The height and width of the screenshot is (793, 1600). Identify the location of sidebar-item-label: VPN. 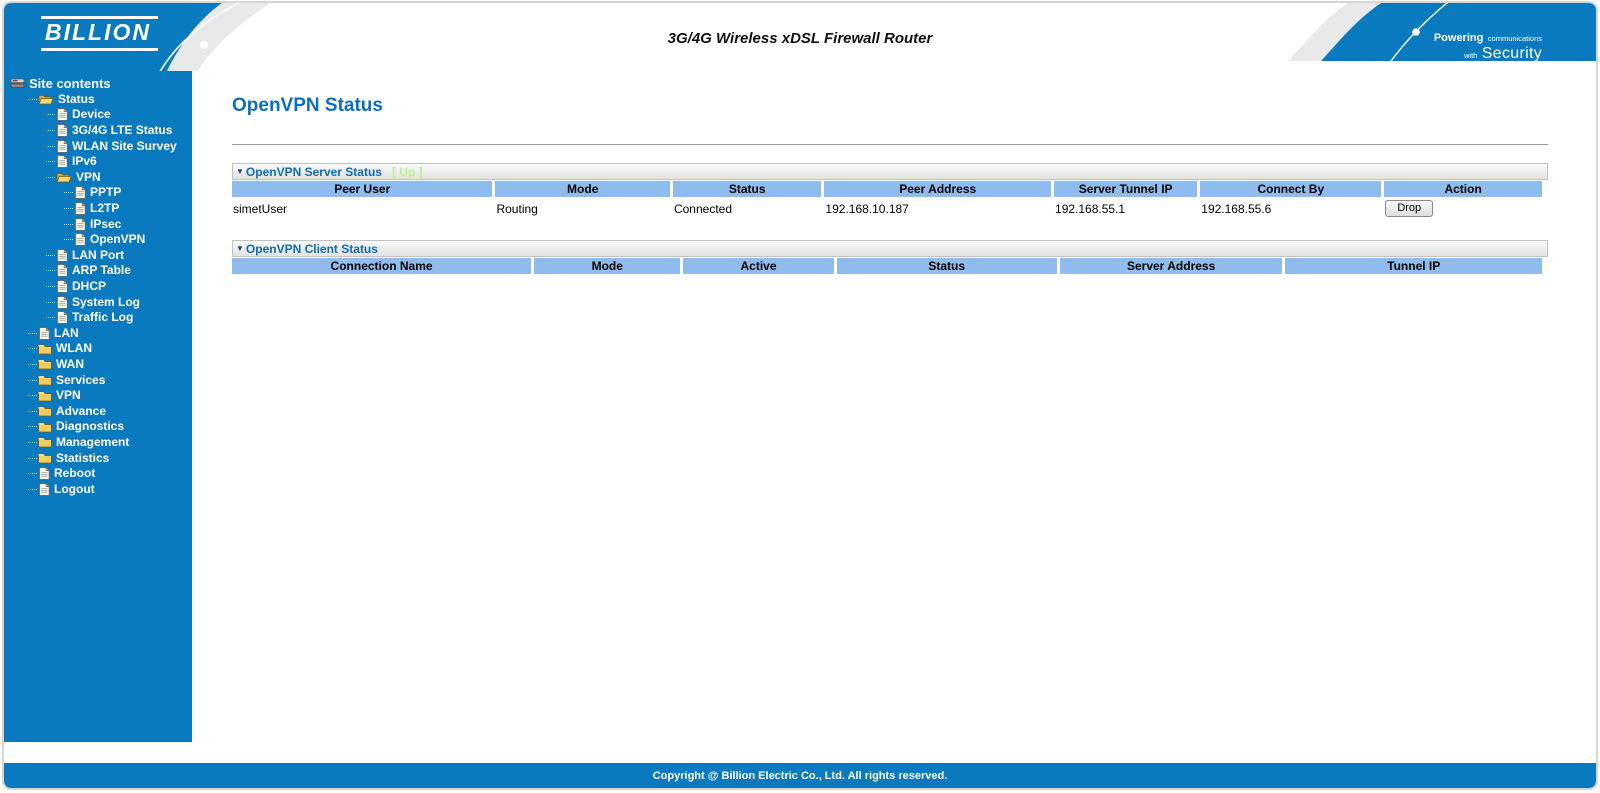
(68, 395).